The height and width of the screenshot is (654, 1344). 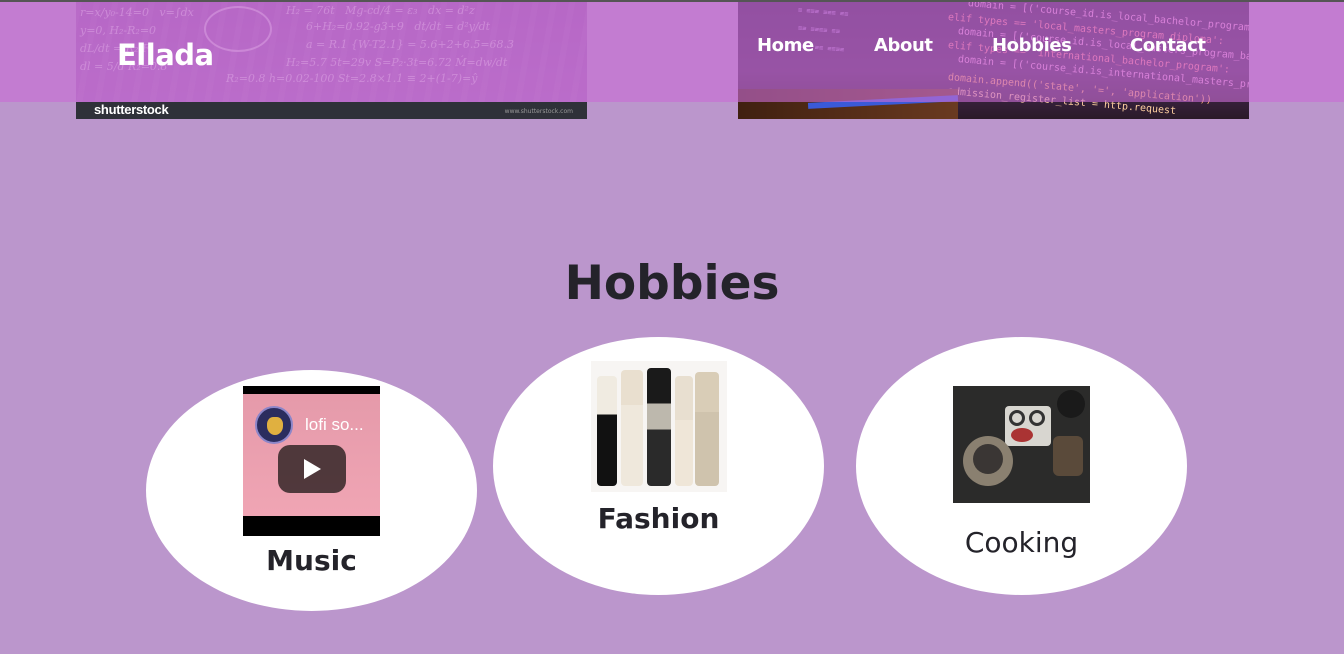 I want to click on hobby-label-fashion: Fashion, so click(x=658, y=518).